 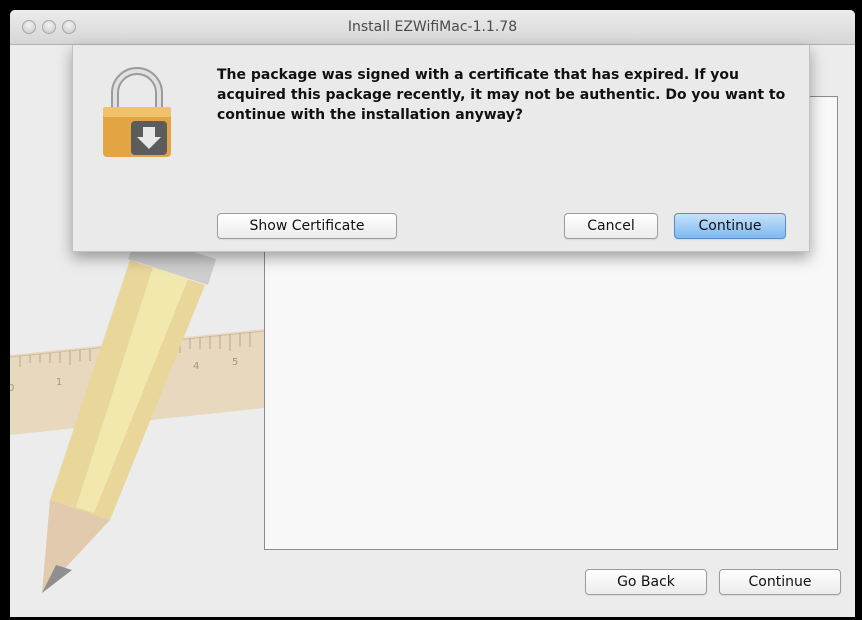 I want to click on ruler-mark: 0, so click(x=12, y=388).